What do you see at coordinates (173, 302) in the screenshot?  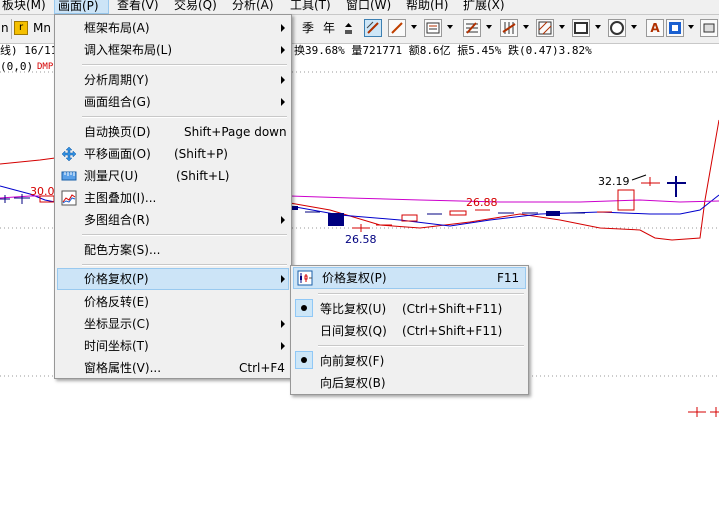 I see `menu-item-price-reverse: 价格反转(E)` at bounding box center [173, 302].